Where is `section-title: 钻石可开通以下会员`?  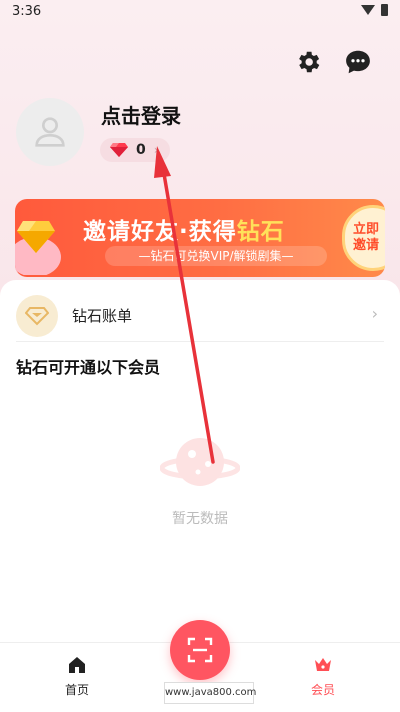 section-title: 钻石可开通以下会员 is located at coordinates (88, 367).